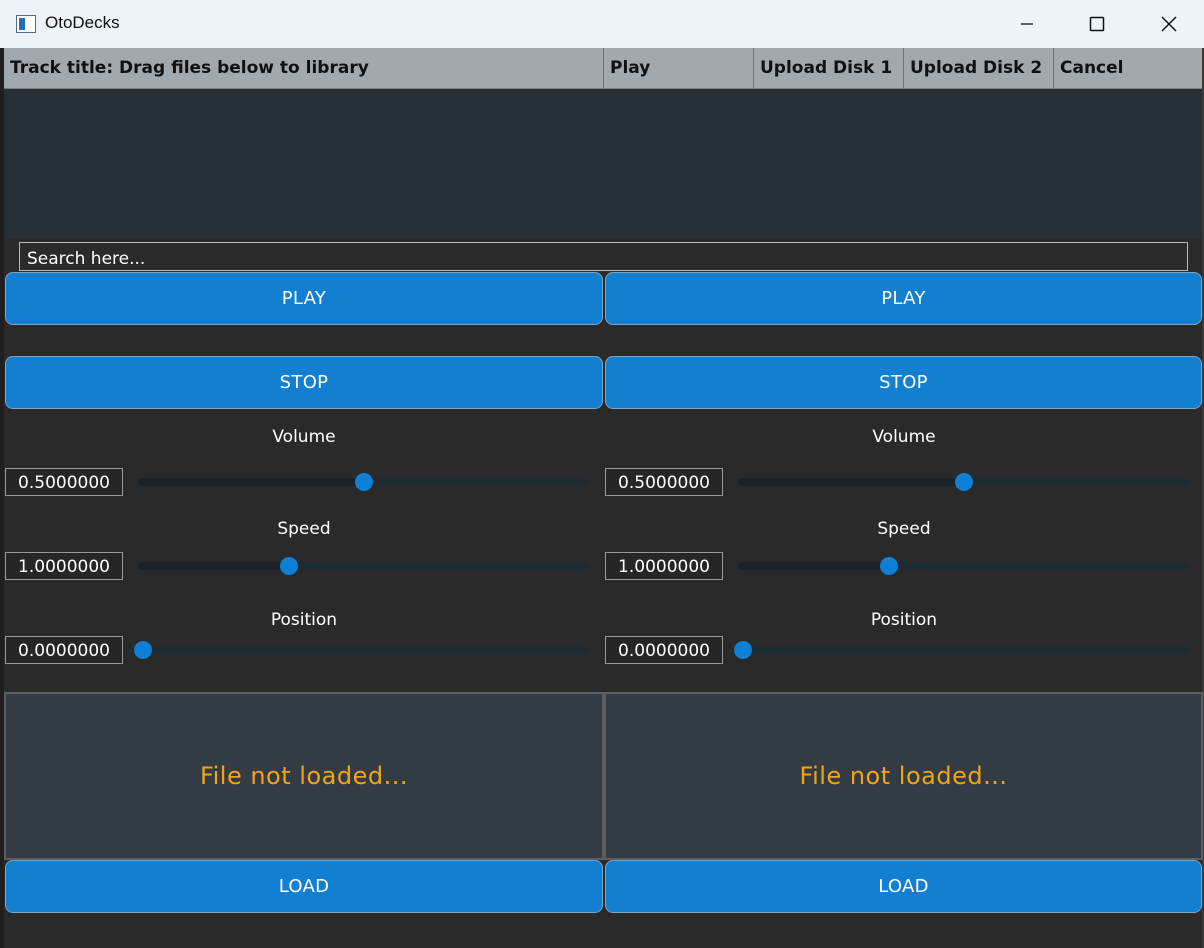 This screenshot has width=1204, height=948. What do you see at coordinates (64, 566) in the screenshot?
I see `deck1-speed-value: 1.0000000` at bounding box center [64, 566].